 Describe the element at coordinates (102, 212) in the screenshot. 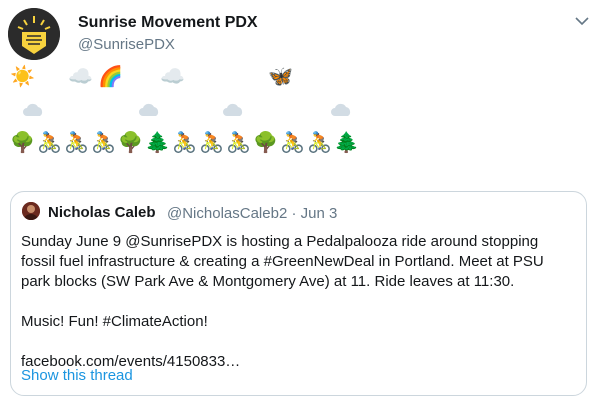

I see `quoted-author-name: Nicholas Caleb` at that location.